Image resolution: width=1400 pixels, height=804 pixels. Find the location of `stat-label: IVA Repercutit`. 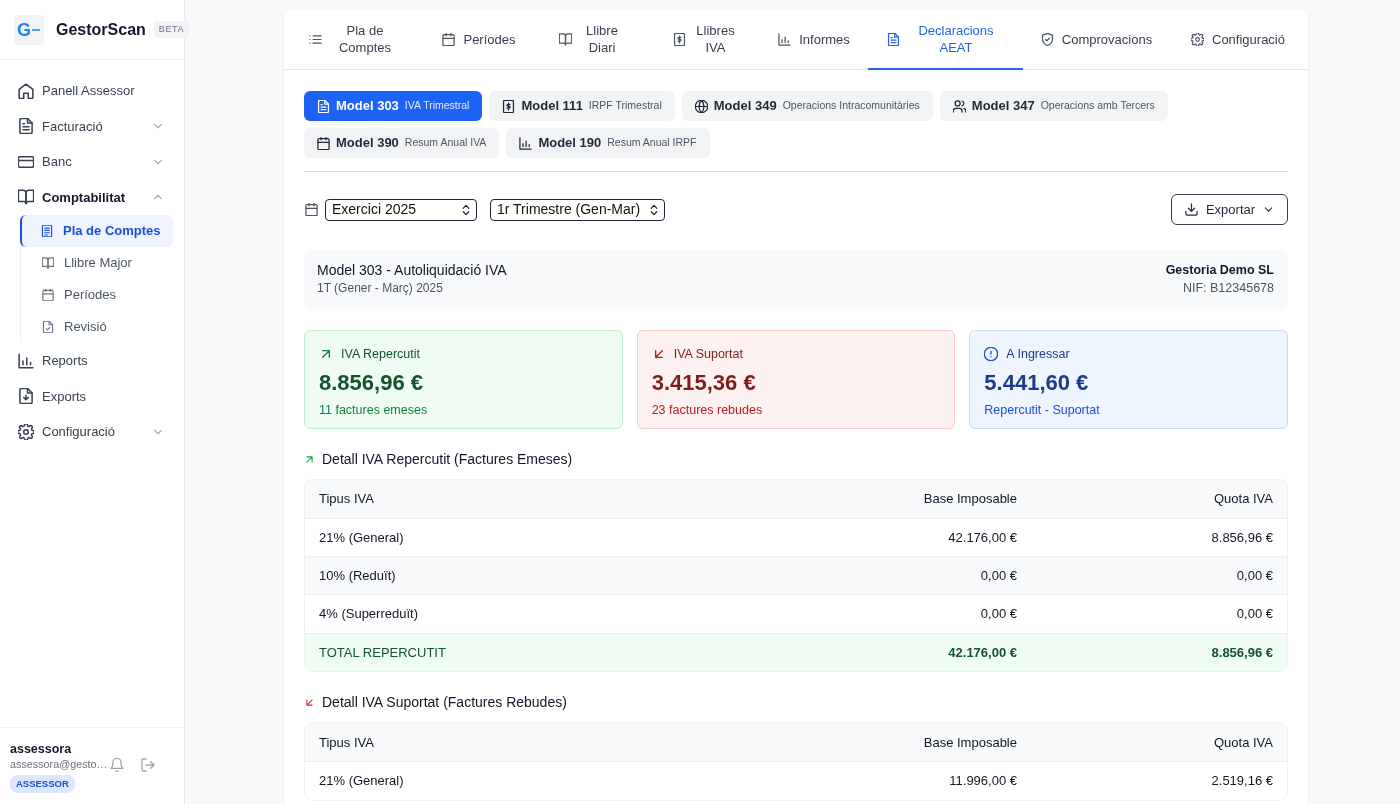

stat-label: IVA Repercutit is located at coordinates (380, 354).